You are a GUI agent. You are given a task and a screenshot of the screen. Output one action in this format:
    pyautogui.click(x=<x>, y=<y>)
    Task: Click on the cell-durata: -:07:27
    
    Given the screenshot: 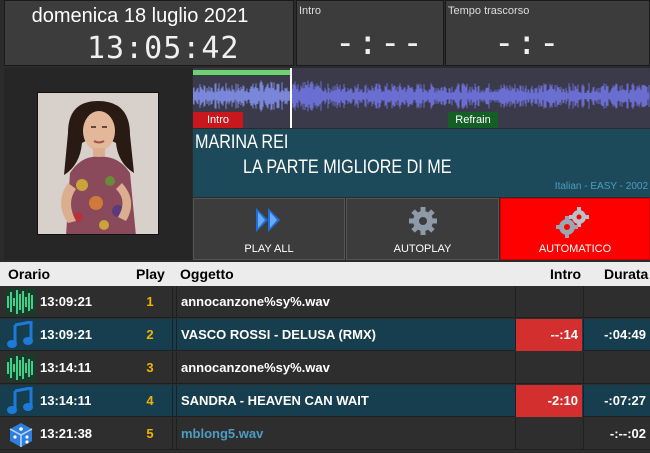 What is the action you would take?
    pyautogui.click(x=625, y=400)
    